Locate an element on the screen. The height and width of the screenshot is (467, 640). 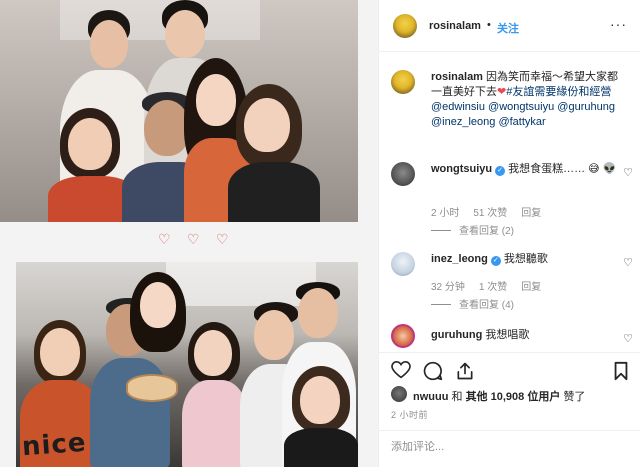
post-timestamp: 2 小时前 is located at coordinates (409, 414).